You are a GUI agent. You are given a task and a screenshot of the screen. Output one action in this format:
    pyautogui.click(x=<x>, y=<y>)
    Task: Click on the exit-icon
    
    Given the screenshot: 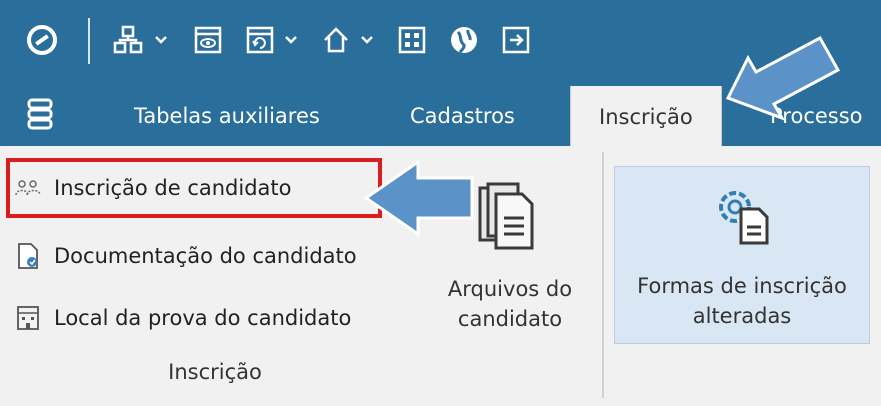 What is the action you would take?
    pyautogui.click(x=516, y=40)
    